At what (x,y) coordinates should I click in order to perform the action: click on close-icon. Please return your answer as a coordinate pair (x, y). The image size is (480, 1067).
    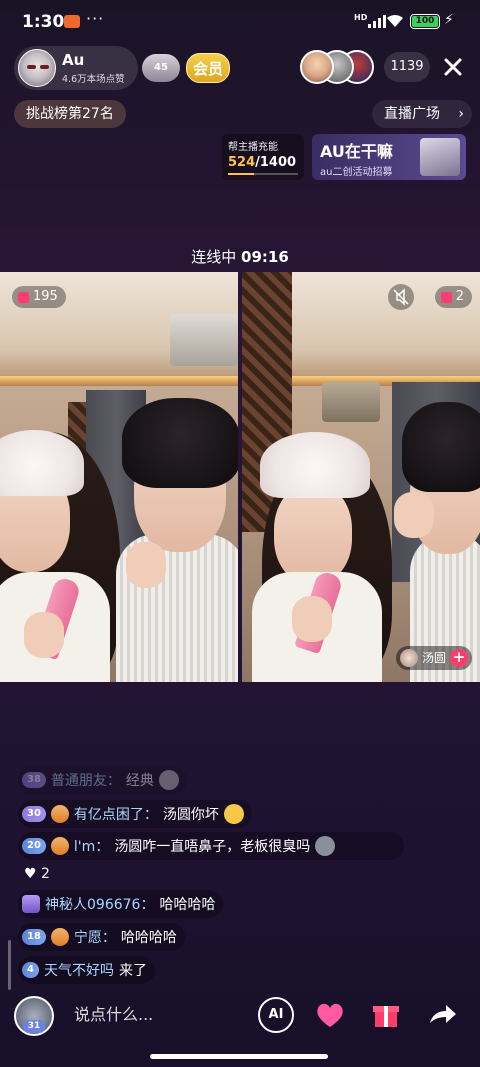
    Looking at the image, I should click on (453, 67).